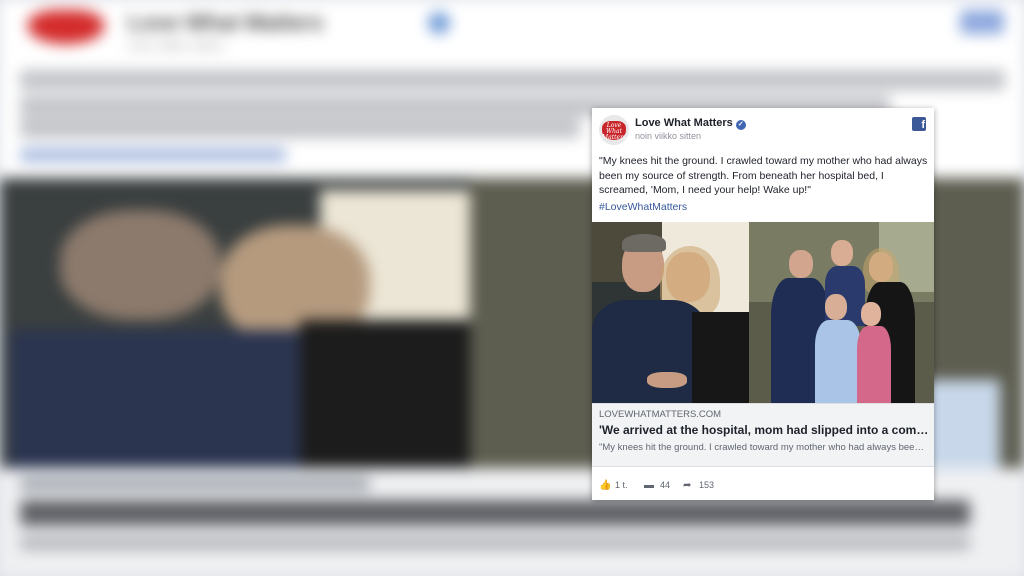  What do you see at coordinates (665, 485) in the screenshot?
I see `comments-value: 44` at bounding box center [665, 485].